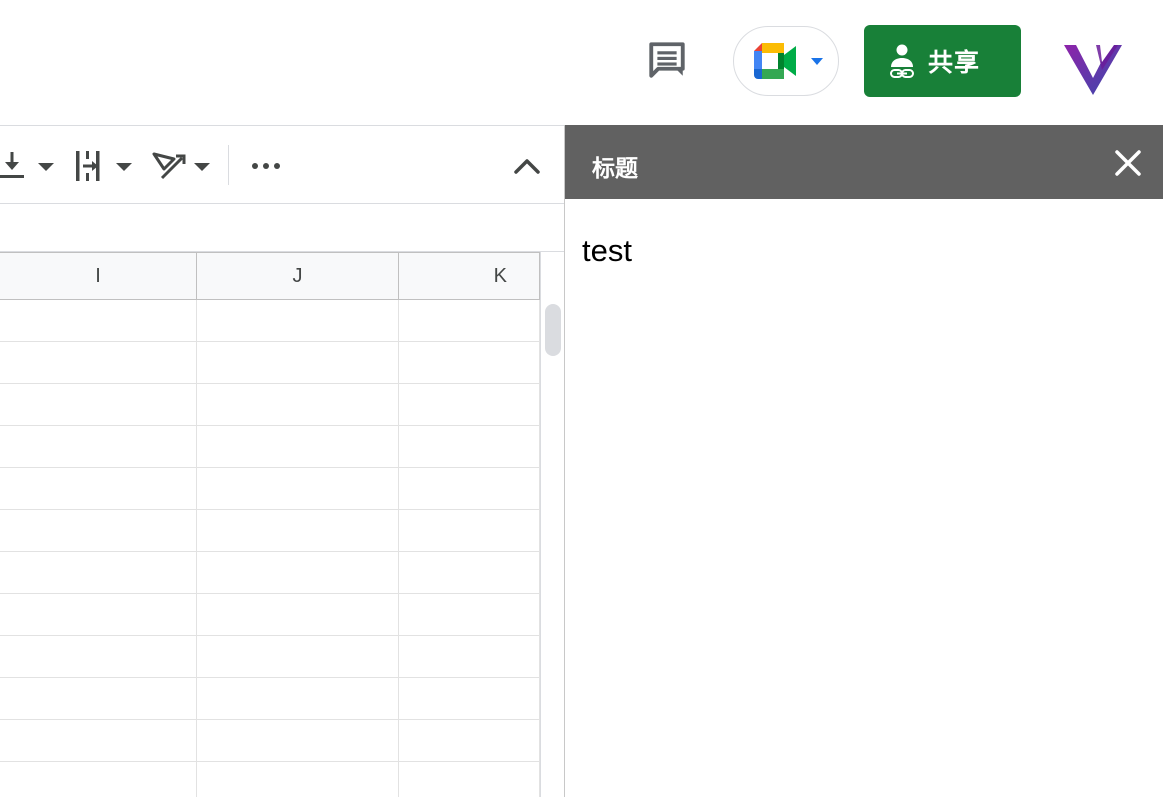 Image resolution: width=1163 pixels, height=797 pixels. What do you see at coordinates (282, 228) in the screenshot?
I see `formula-bar` at bounding box center [282, 228].